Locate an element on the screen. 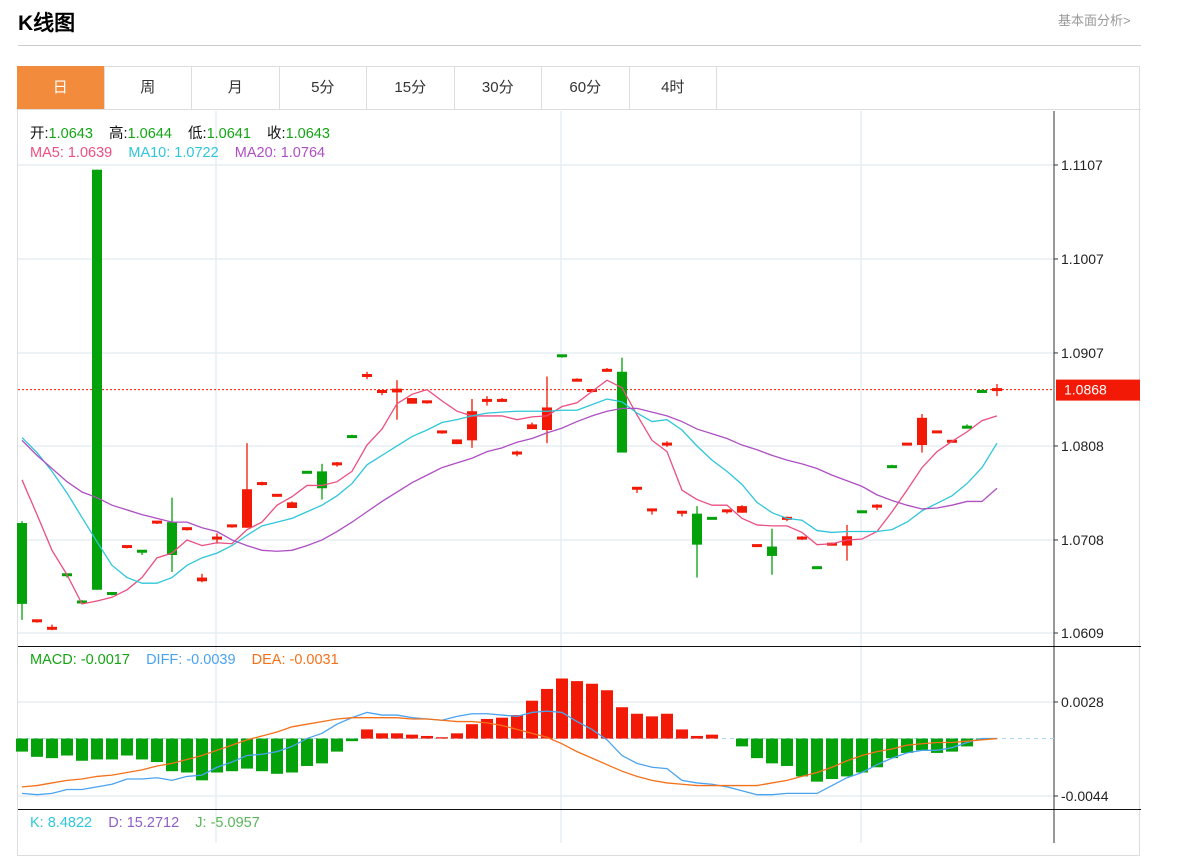  macd-value: MACD: -0.0017 is located at coordinates (80, 660).